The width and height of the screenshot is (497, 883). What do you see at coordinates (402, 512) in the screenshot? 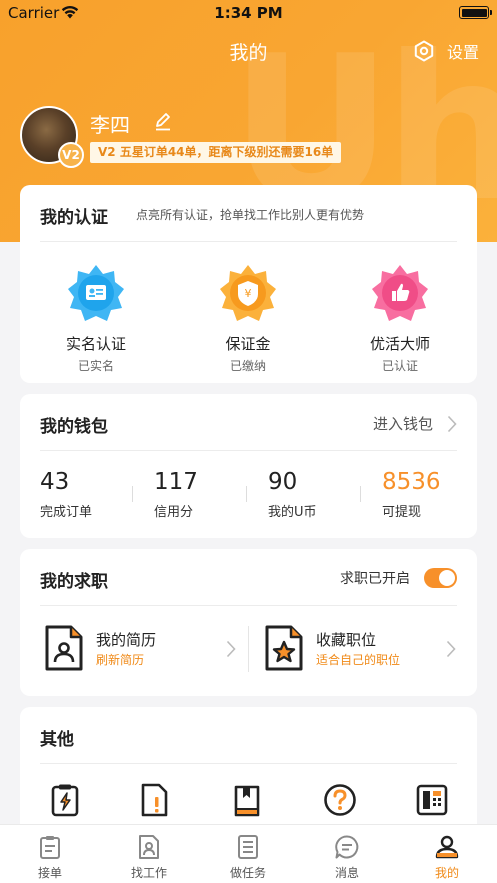
I see `stat-label: 可提现` at bounding box center [402, 512].